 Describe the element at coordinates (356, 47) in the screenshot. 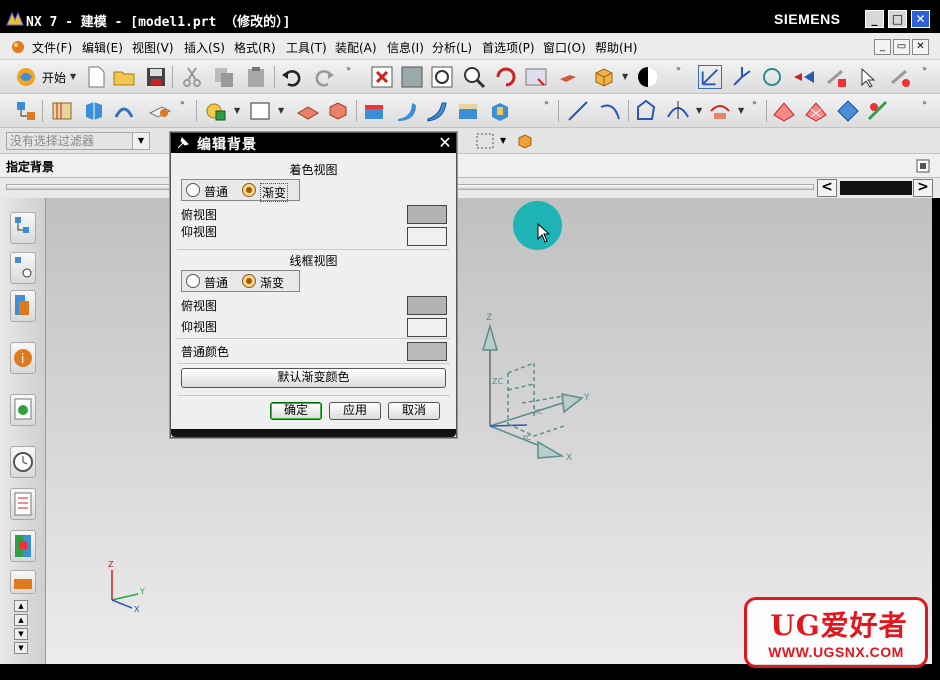

I see `menu-assembly: 装配(A)` at that location.